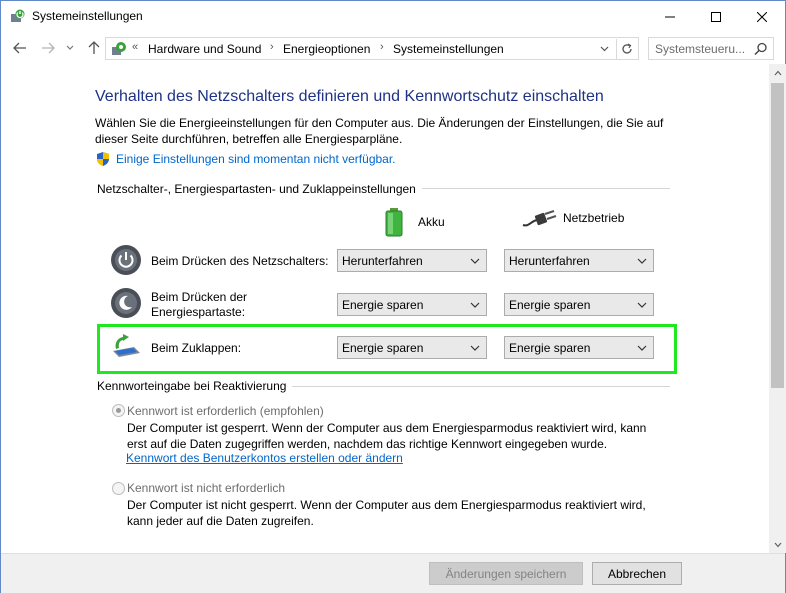 The height and width of the screenshot is (593, 786). I want to click on sleep-button-battery-select: Energie sparen, so click(412, 304).